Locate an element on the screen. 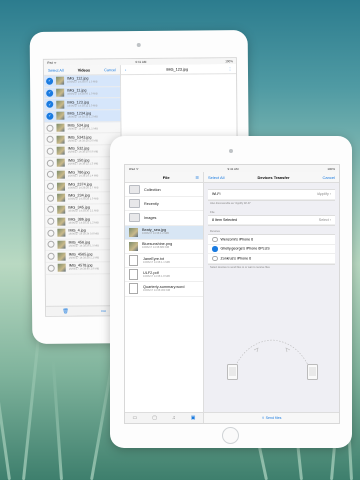 This screenshot has height=480, width=360. trash-icon: 🗑 is located at coordinates (65, 311).